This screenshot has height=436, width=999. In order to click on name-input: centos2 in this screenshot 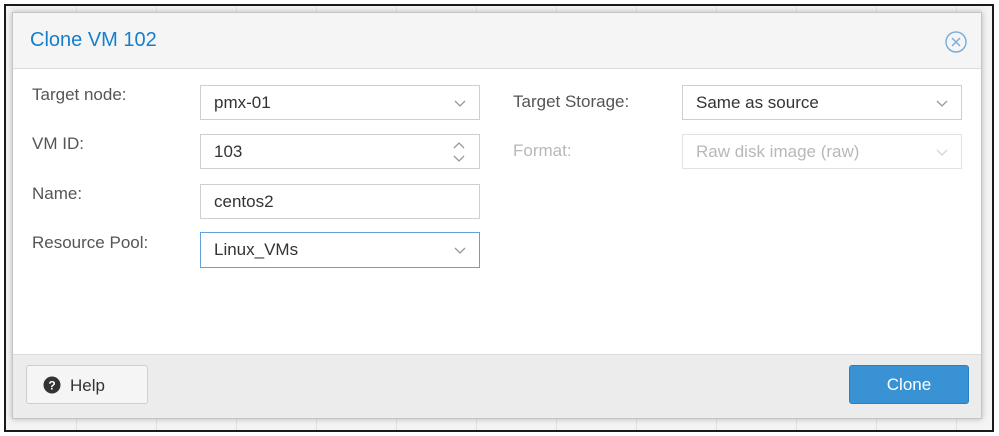, I will do `click(340, 201)`.